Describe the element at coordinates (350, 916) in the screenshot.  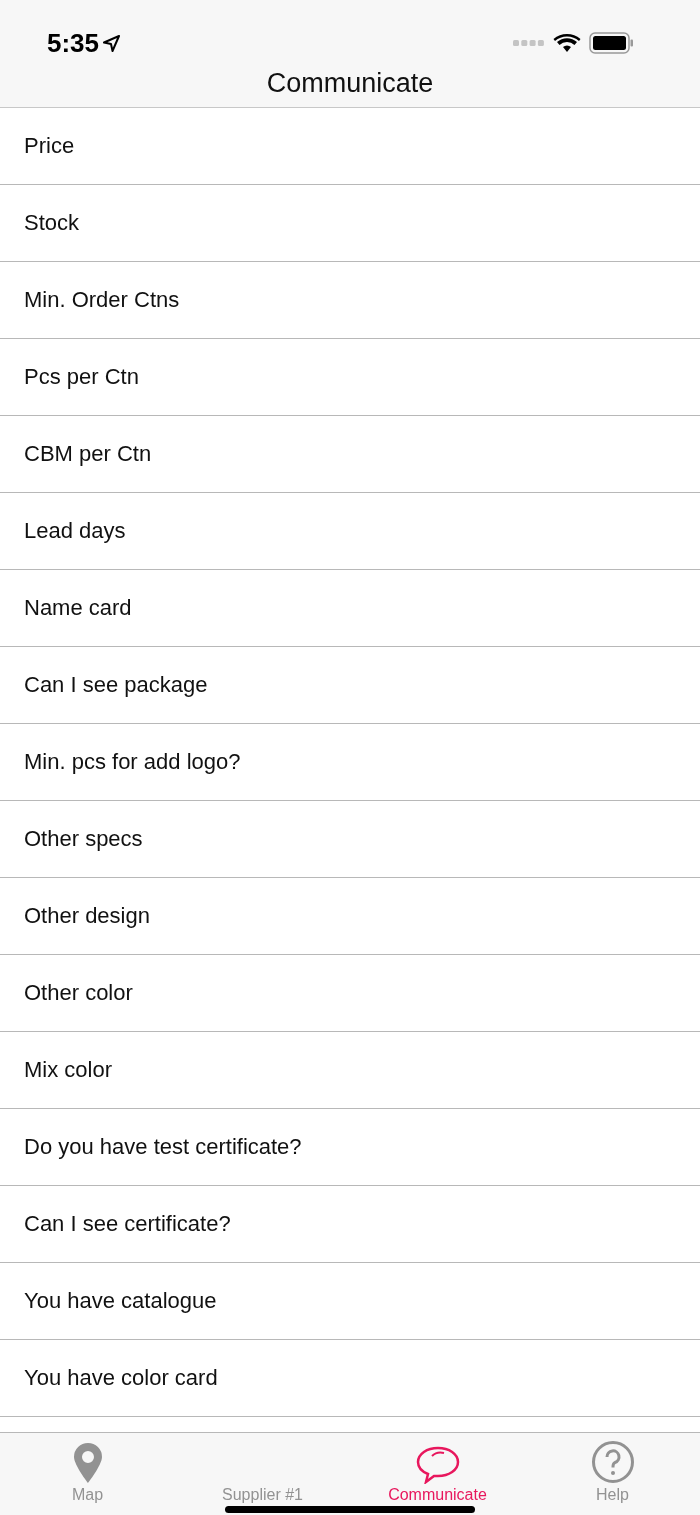
I see `list-item: Other design` at that location.